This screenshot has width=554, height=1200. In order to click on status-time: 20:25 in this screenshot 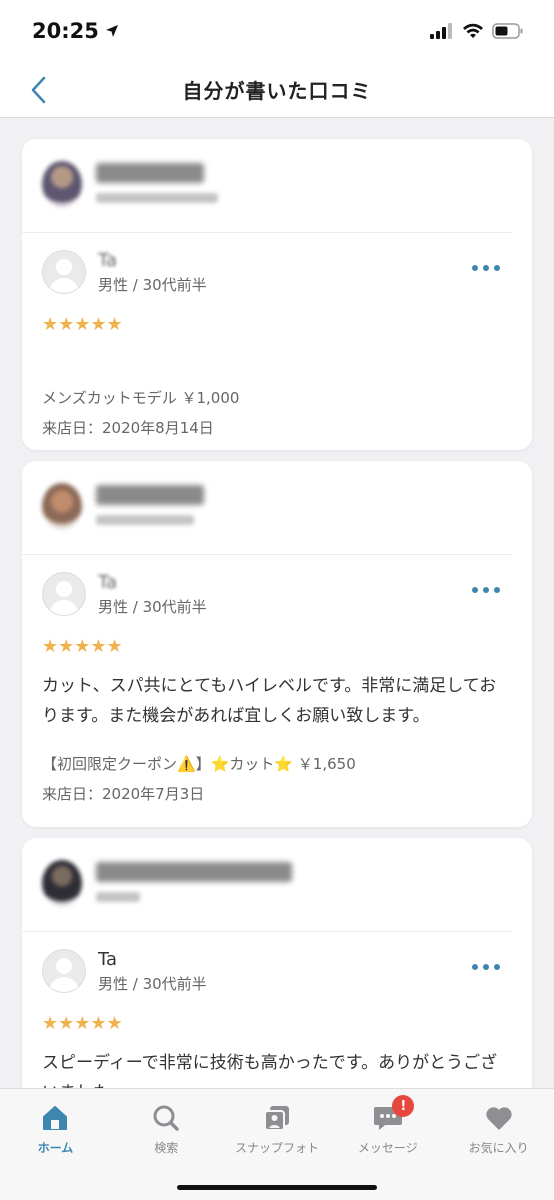, I will do `click(75, 31)`.